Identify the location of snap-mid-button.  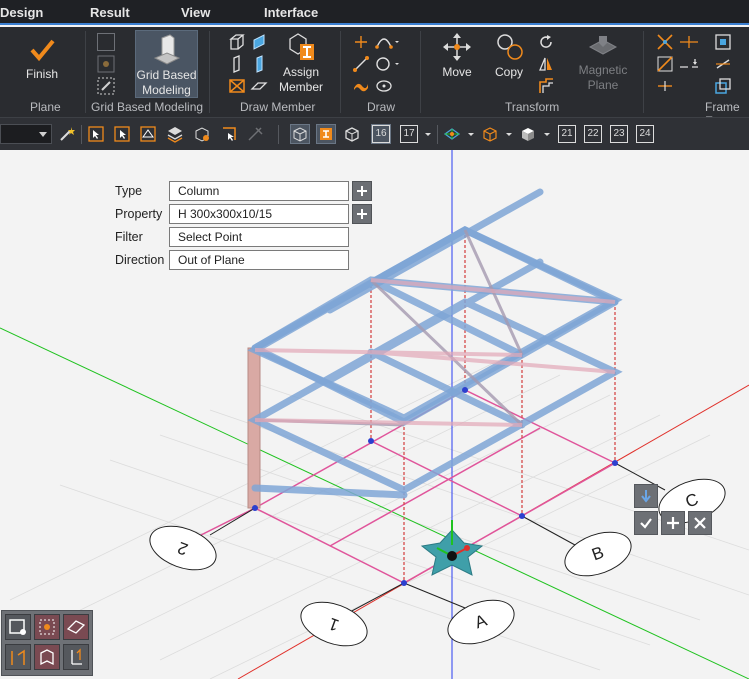
(47, 657).